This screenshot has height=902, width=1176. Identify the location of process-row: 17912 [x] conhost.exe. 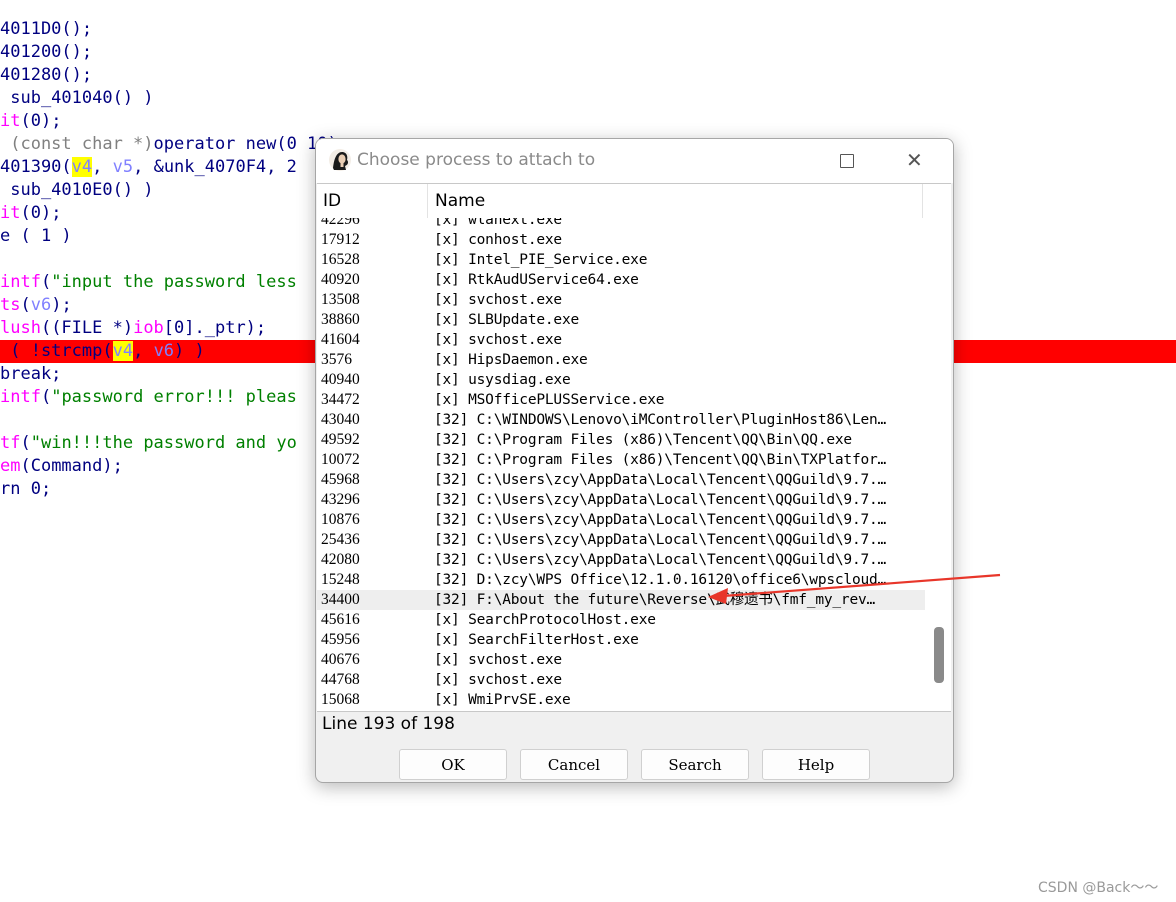
(621, 240).